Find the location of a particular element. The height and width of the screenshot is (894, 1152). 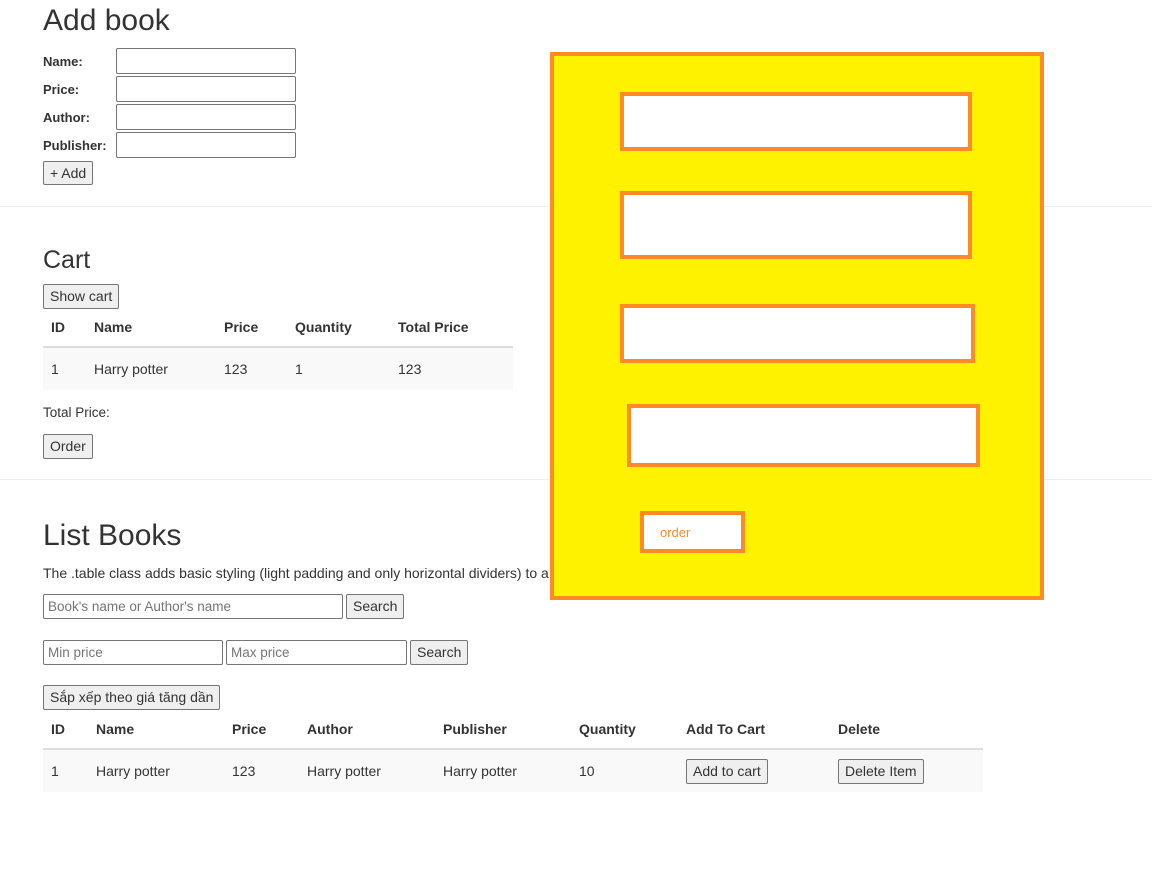

author-label: Author: is located at coordinates (66, 117).